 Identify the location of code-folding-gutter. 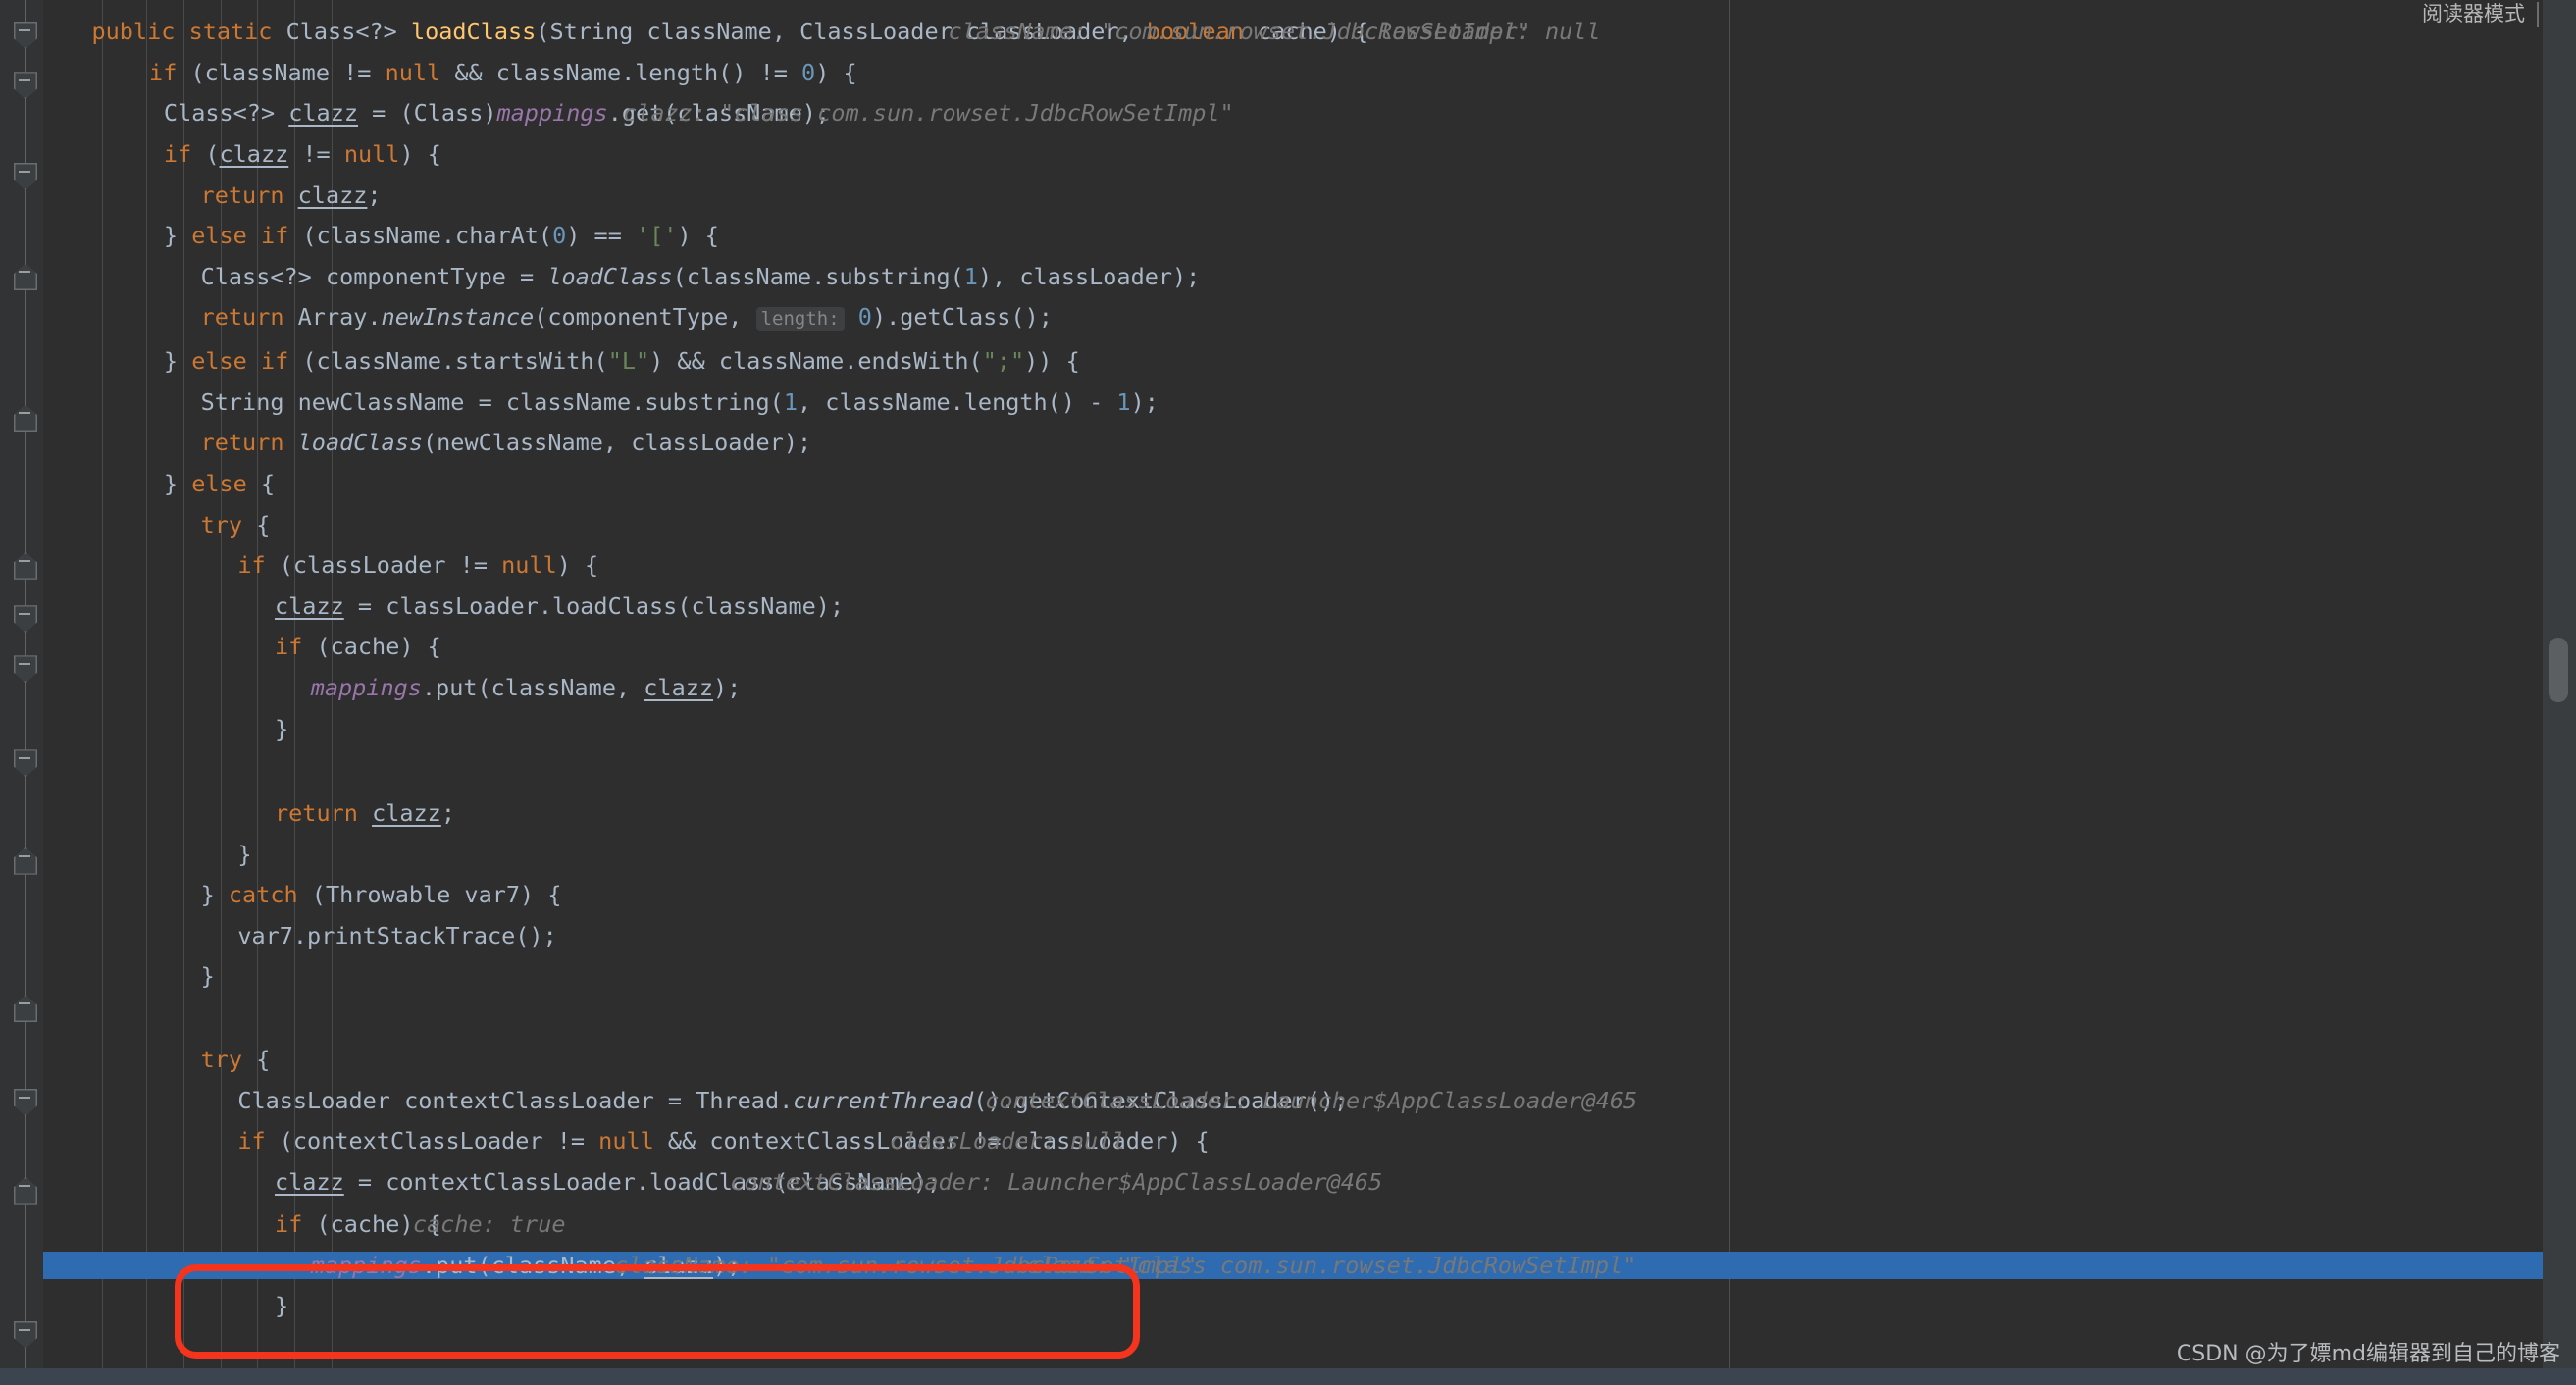
(21, 692).